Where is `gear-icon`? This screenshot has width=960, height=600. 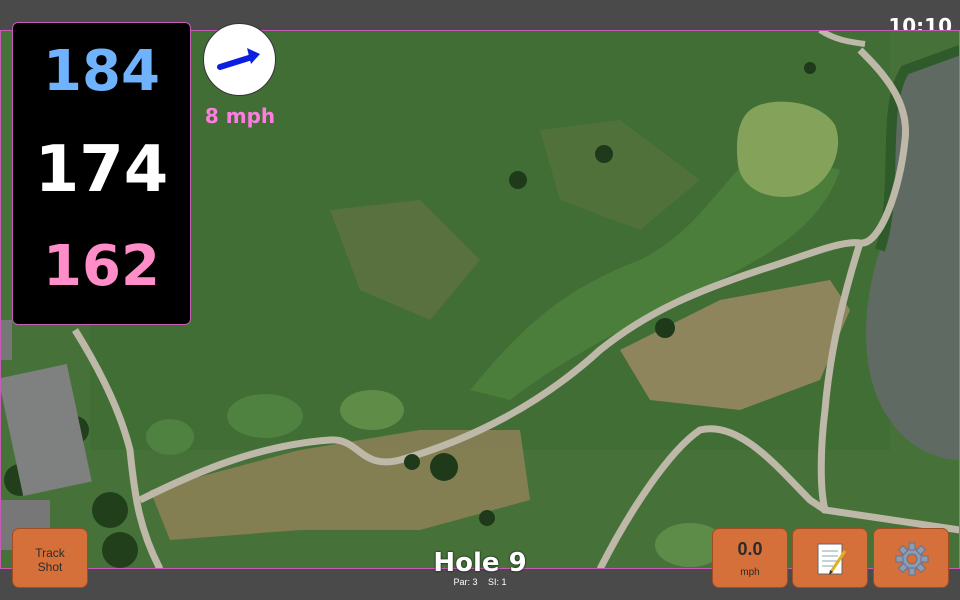
gear-icon is located at coordinates (912, 559).